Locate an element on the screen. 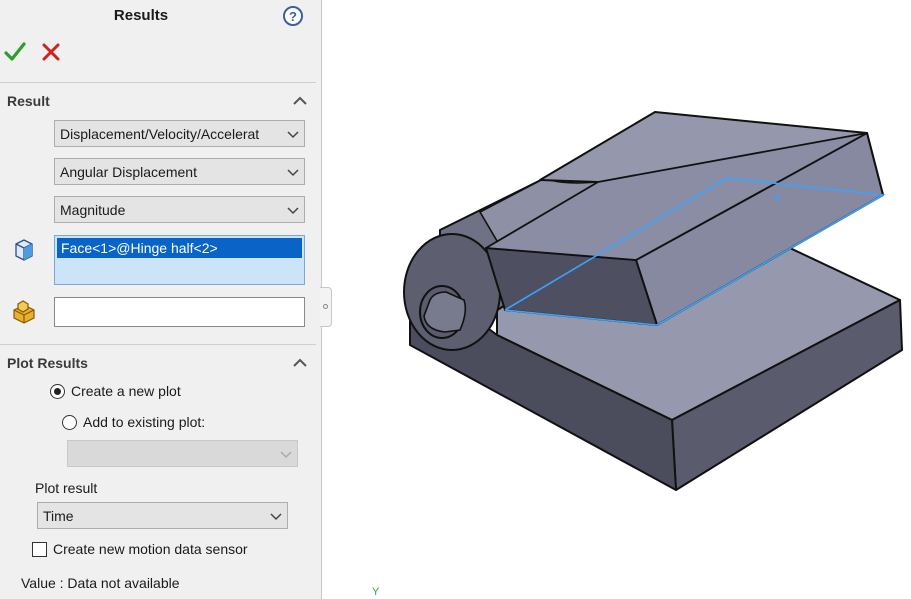  panel-title: Results is located at coordinates (141, 15).